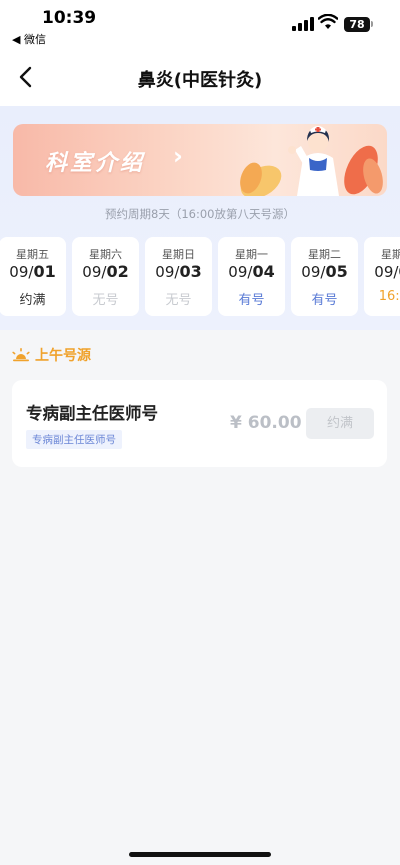  I want to click on price: ¥ 60.00, so click(266, 423).